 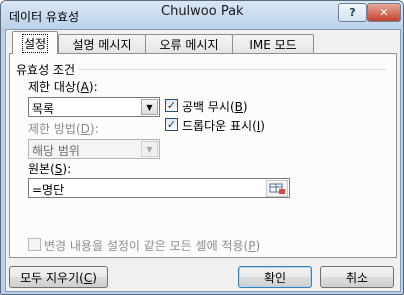 What do you see at coordinates (46, 70) in the screenshot?
I see `validation-criteria-heading: 유효성 조건` at bounding box center [46, 70].